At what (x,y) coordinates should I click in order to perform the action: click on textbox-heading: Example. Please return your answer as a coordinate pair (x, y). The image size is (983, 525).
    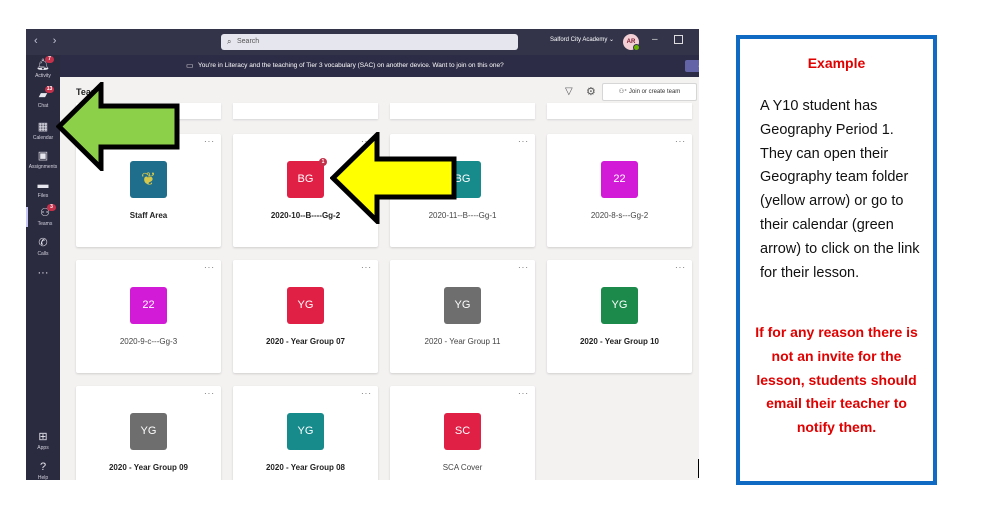
    Looking at the image, I should click on (836, 63).